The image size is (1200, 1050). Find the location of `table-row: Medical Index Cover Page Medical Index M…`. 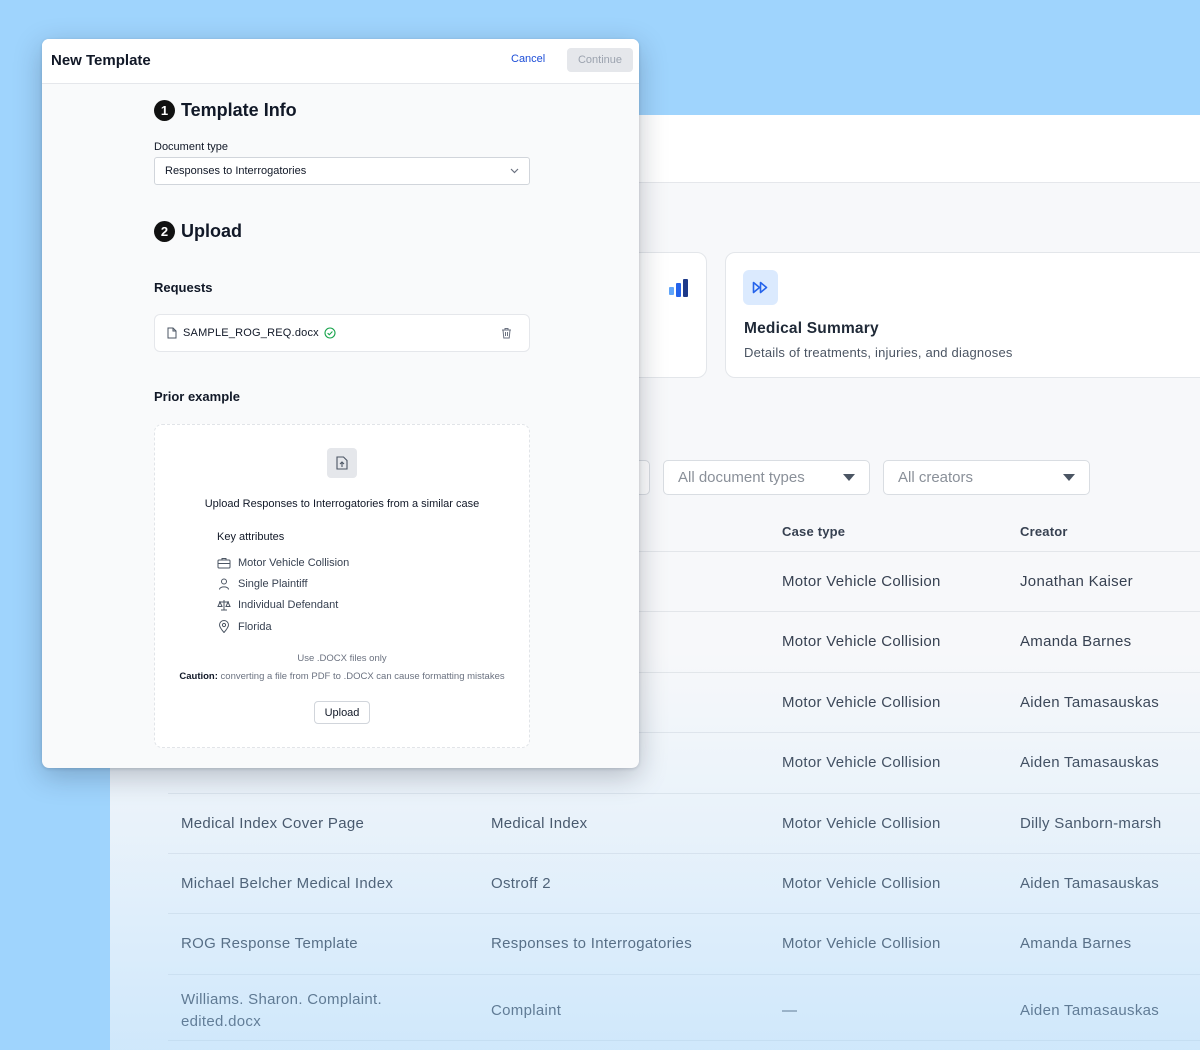

table-row: Medical Index Cover Page Medical Index M… is located at coordinates (684, 824).